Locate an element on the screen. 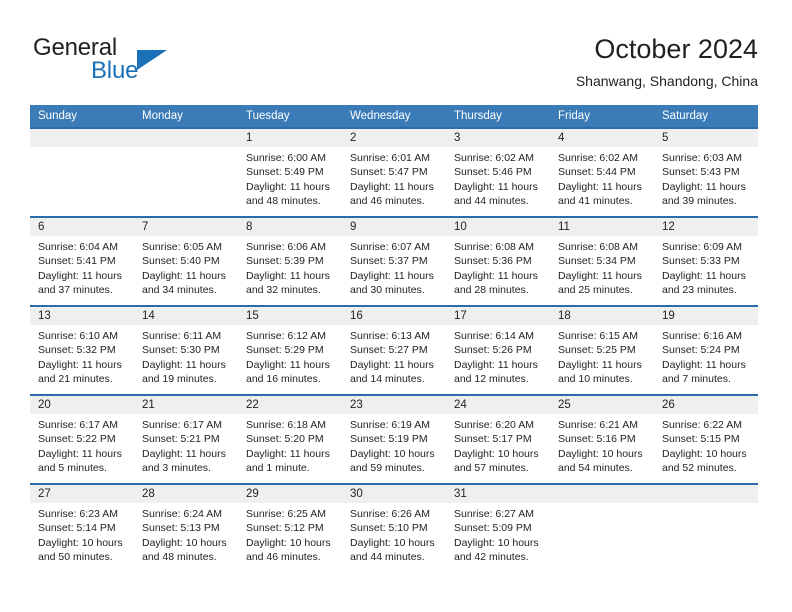  sunrise-text: Sunrise: 6:26 AM is located at coordinates (390, 514).